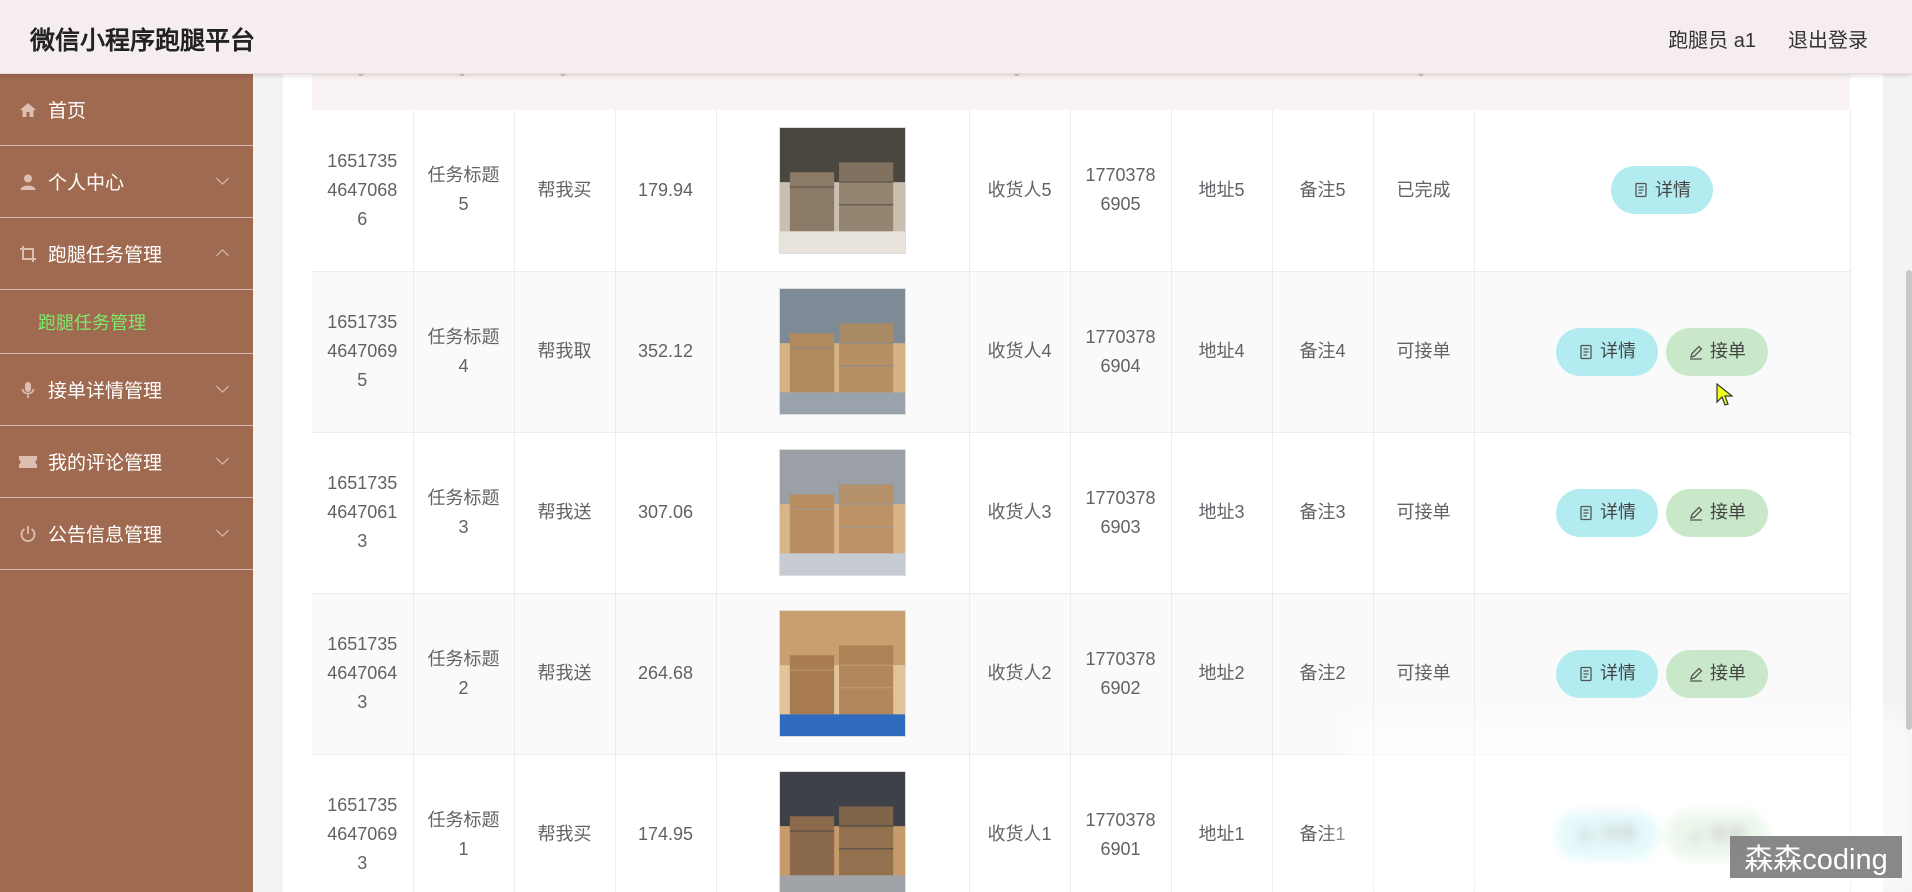 The width and height of the screenshot is (1912, 892). What do you see at coordinates (126, 322) in the screenshot?
I see `submenu-task-management: 跑腿任务管理` at bounding box center [126, 322].